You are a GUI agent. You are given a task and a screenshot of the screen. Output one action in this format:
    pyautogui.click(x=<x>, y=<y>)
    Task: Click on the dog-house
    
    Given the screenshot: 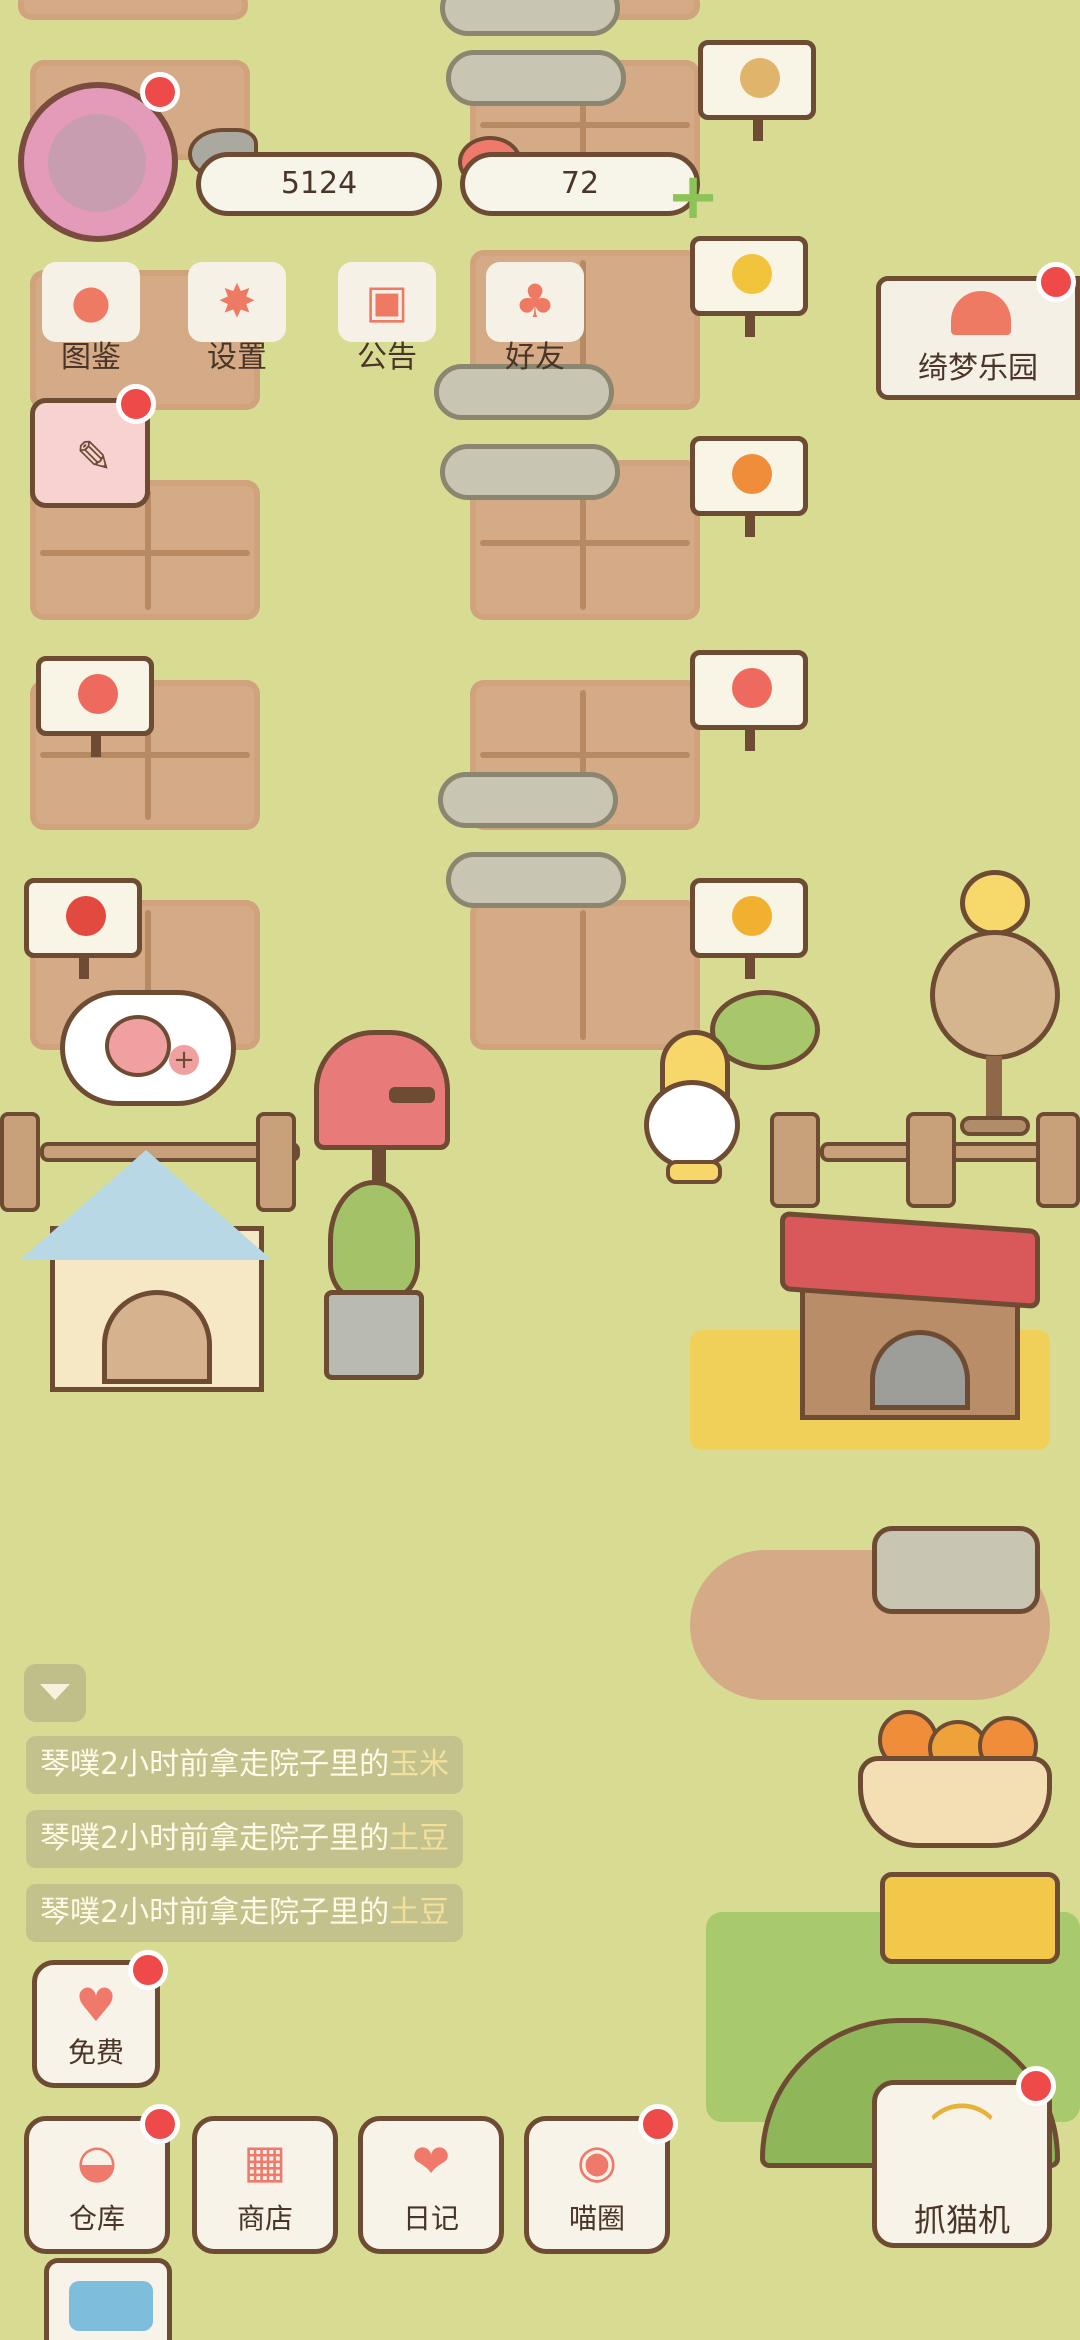 What is the action you would take?
    pyautogui.click(x=146, y=1275)
    